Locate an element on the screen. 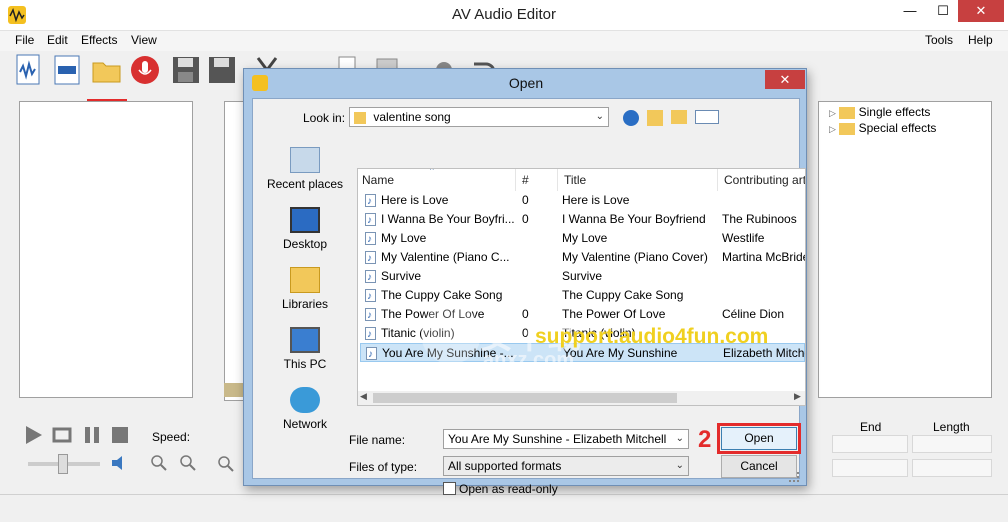  title-bar: AV Audio Editor — ☐ ✕ is located at coordinates (504, 15).